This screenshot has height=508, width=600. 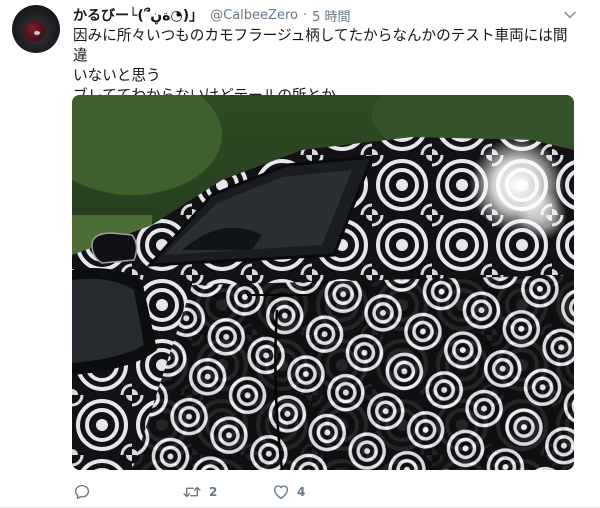 What do you see at coordinates (213, 492) in the screenshot?
I see `retweet-count: 2` at bounding box center [213, 492].